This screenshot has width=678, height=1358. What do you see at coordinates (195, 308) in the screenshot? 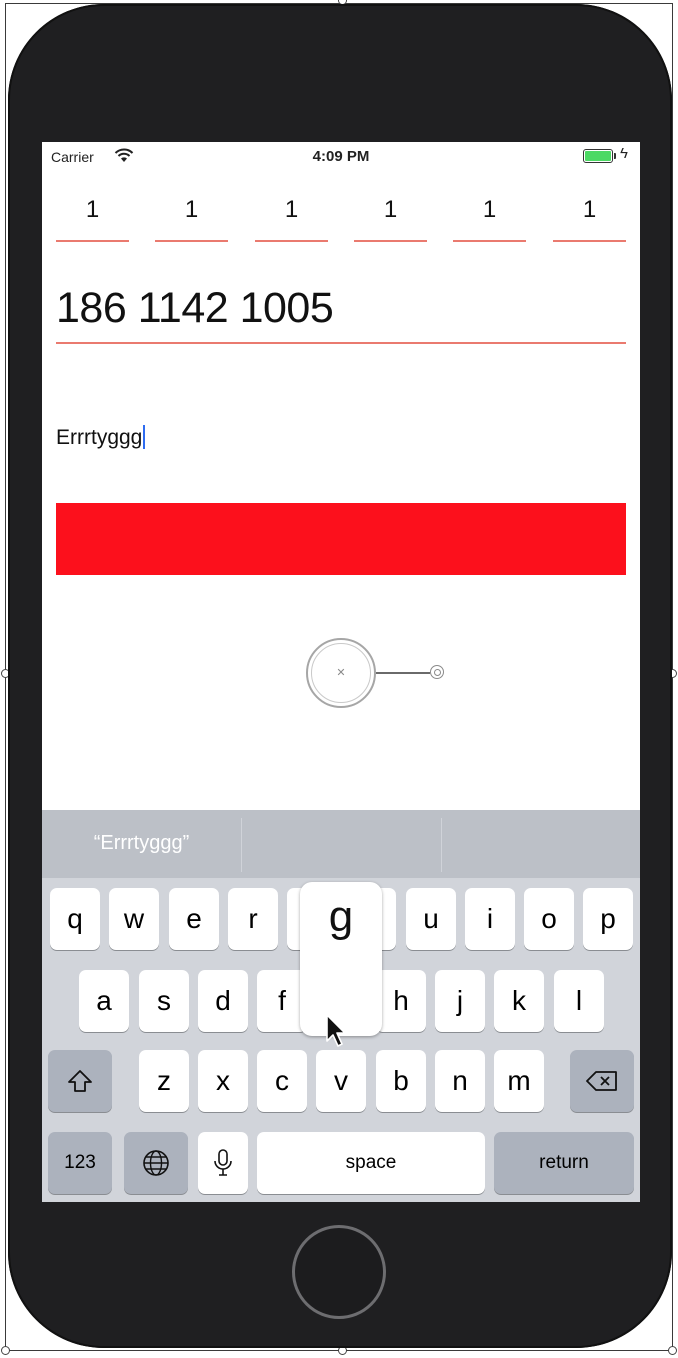
I see `phone-number-value: 186 1142 1005` at bounding box center [195, 308].